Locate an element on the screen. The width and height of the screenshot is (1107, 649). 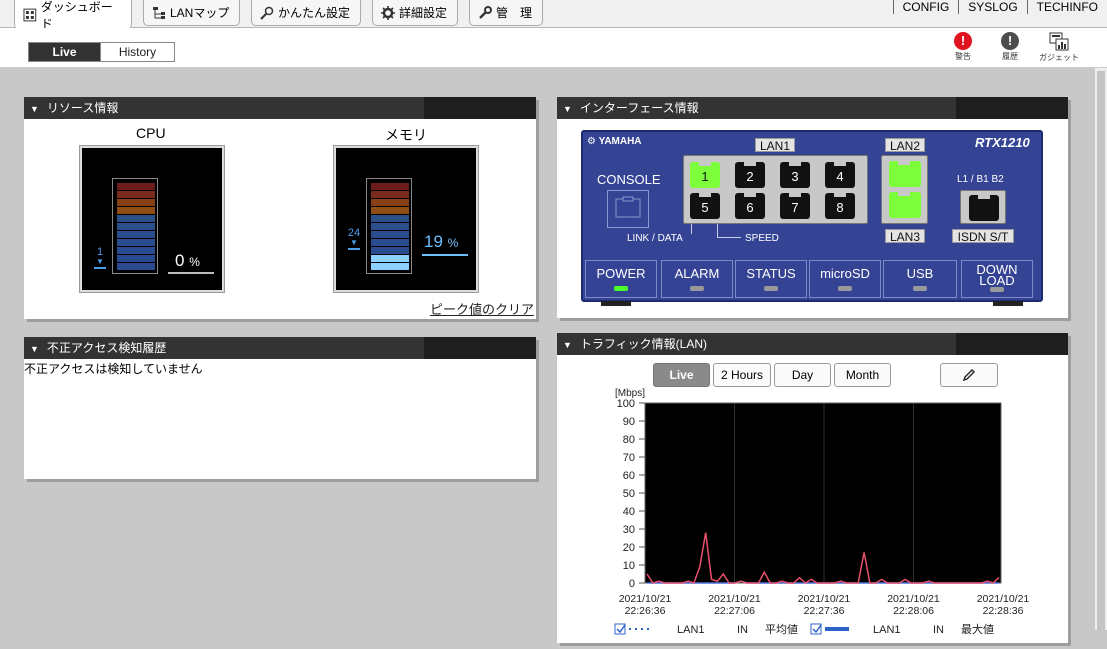
warning-label: 警告 is located at coordinates (963, 56).